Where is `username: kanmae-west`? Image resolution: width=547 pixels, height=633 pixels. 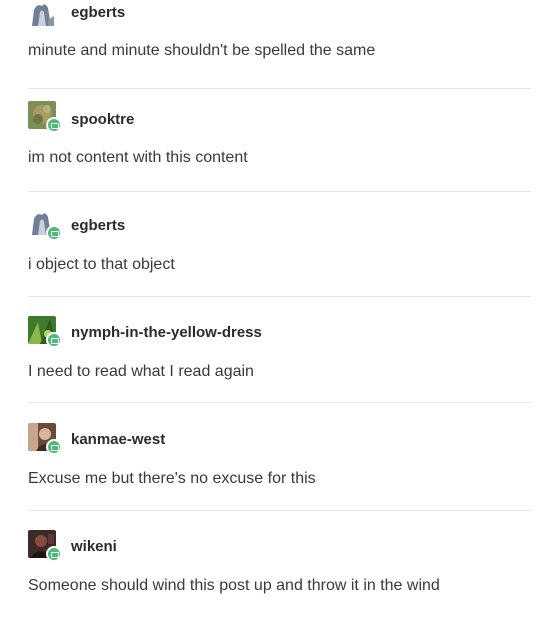
username: kanmae-west is located at coordinates (118, 439).